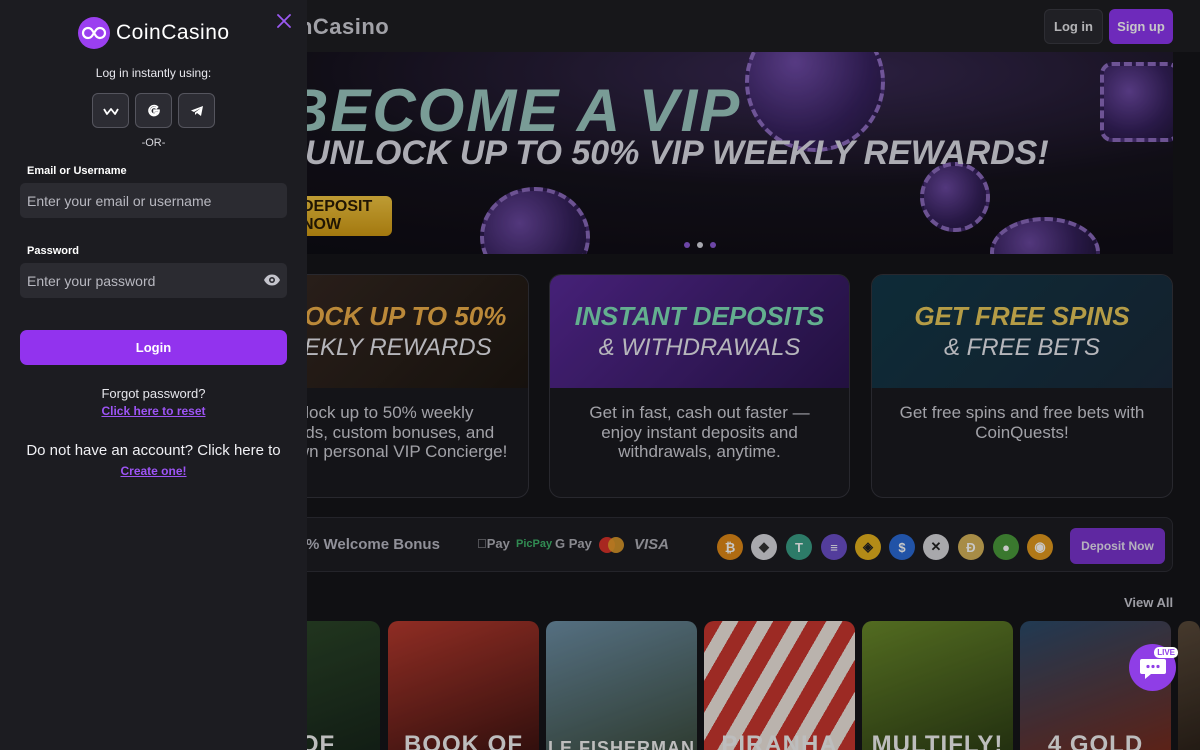 The width and height of the screenshot is (1200, 750). Describe the element at coordinates (153, 450) in the screenshot. I see `no-account-text: Do not have an account? Click here to` at that location.